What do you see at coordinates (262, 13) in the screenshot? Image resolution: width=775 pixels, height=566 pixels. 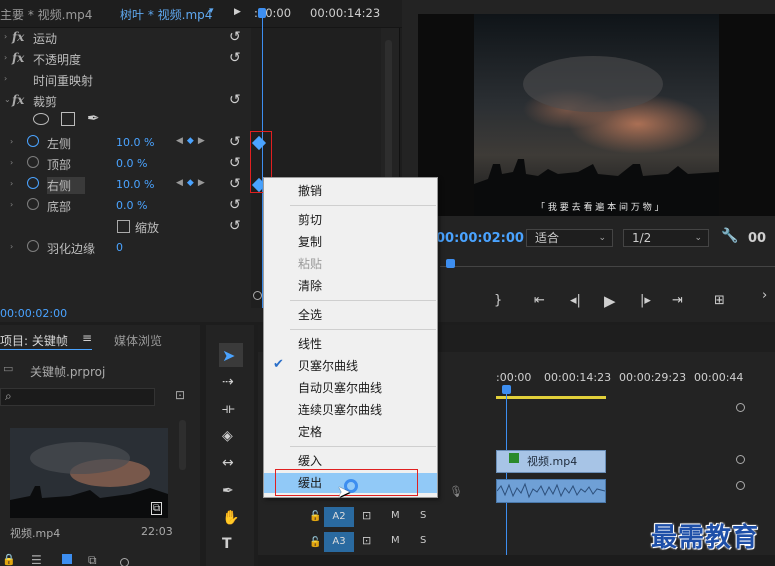 I see `playhead-handle` at bounding box center [262, 13].